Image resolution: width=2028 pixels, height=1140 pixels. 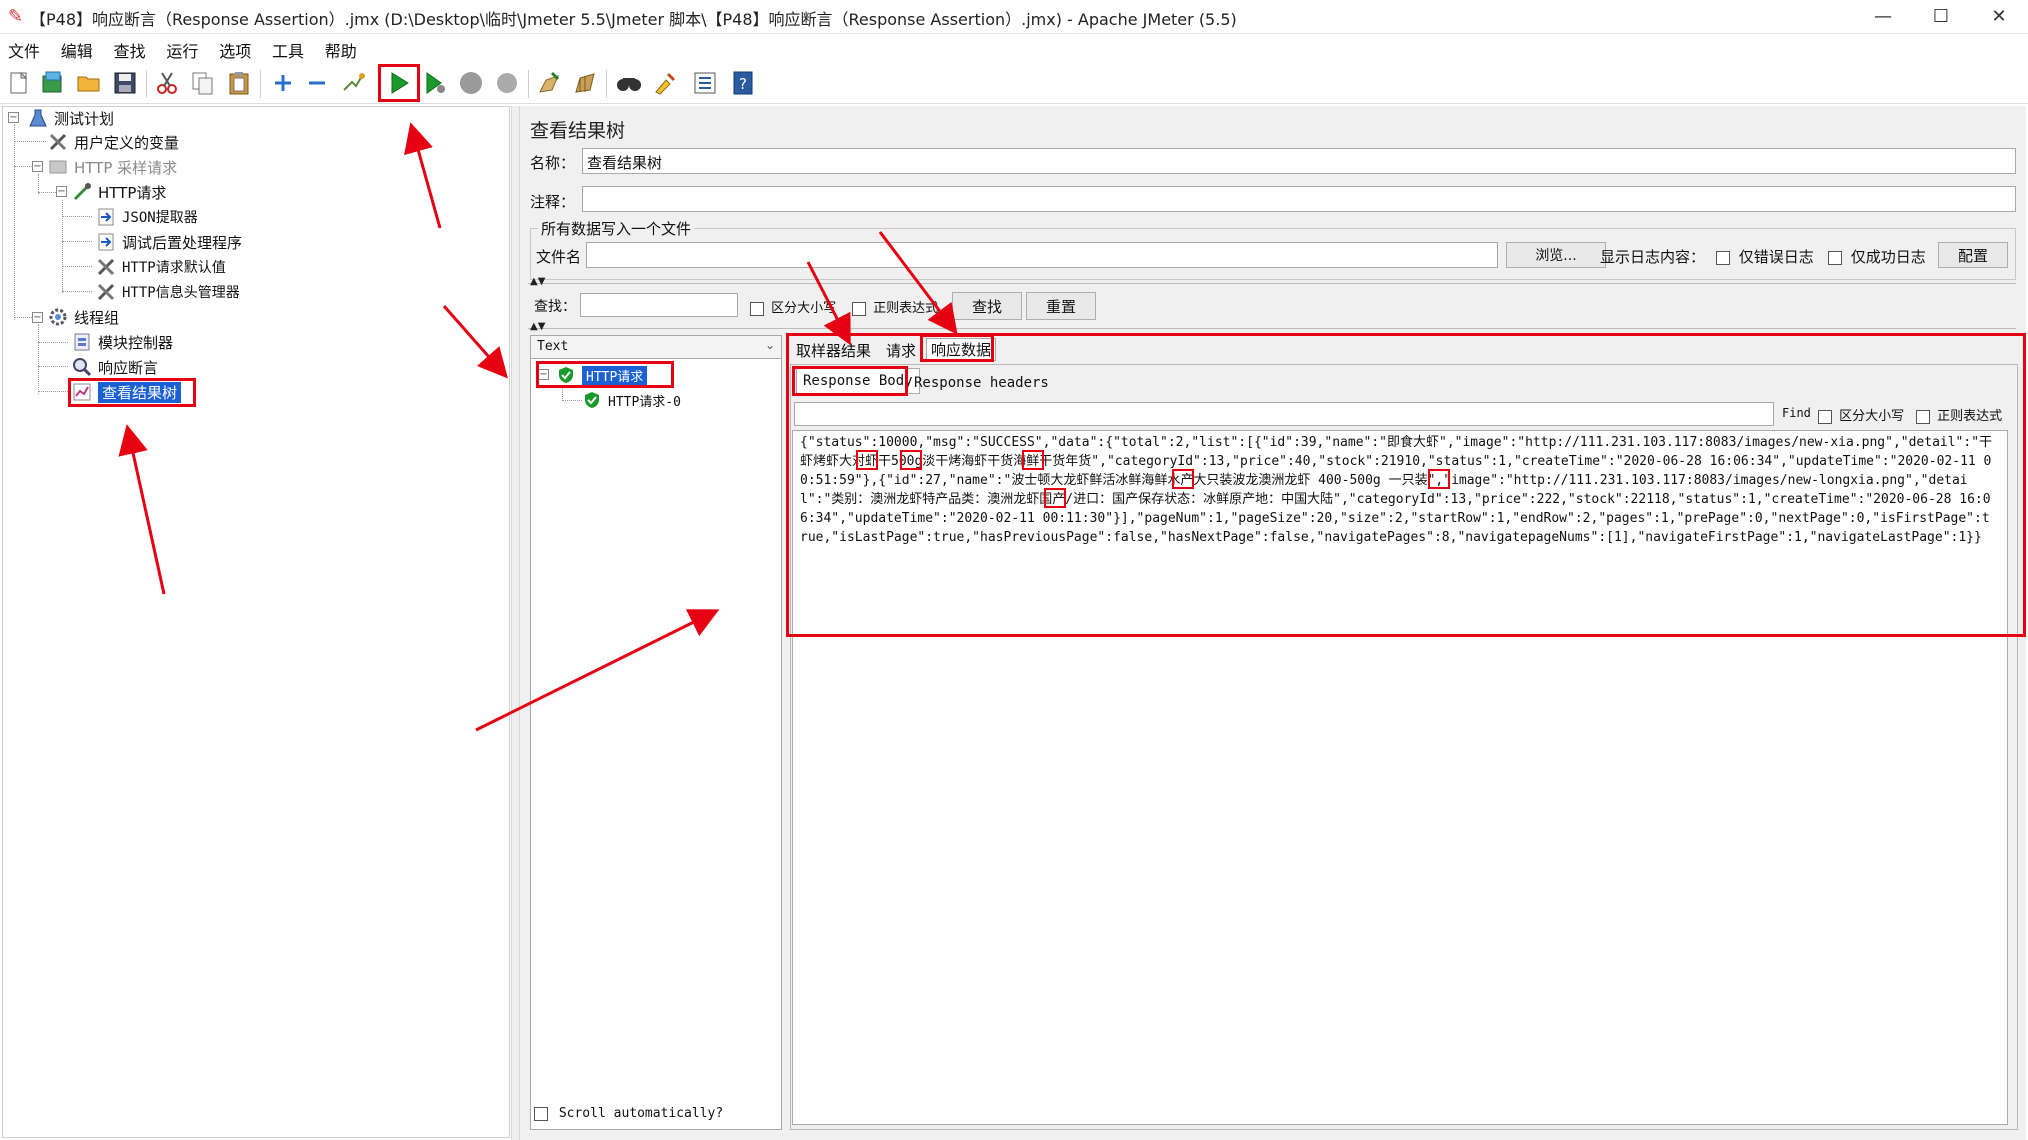 I want to click on menu-options: 选项, so click(x=235, y=50).